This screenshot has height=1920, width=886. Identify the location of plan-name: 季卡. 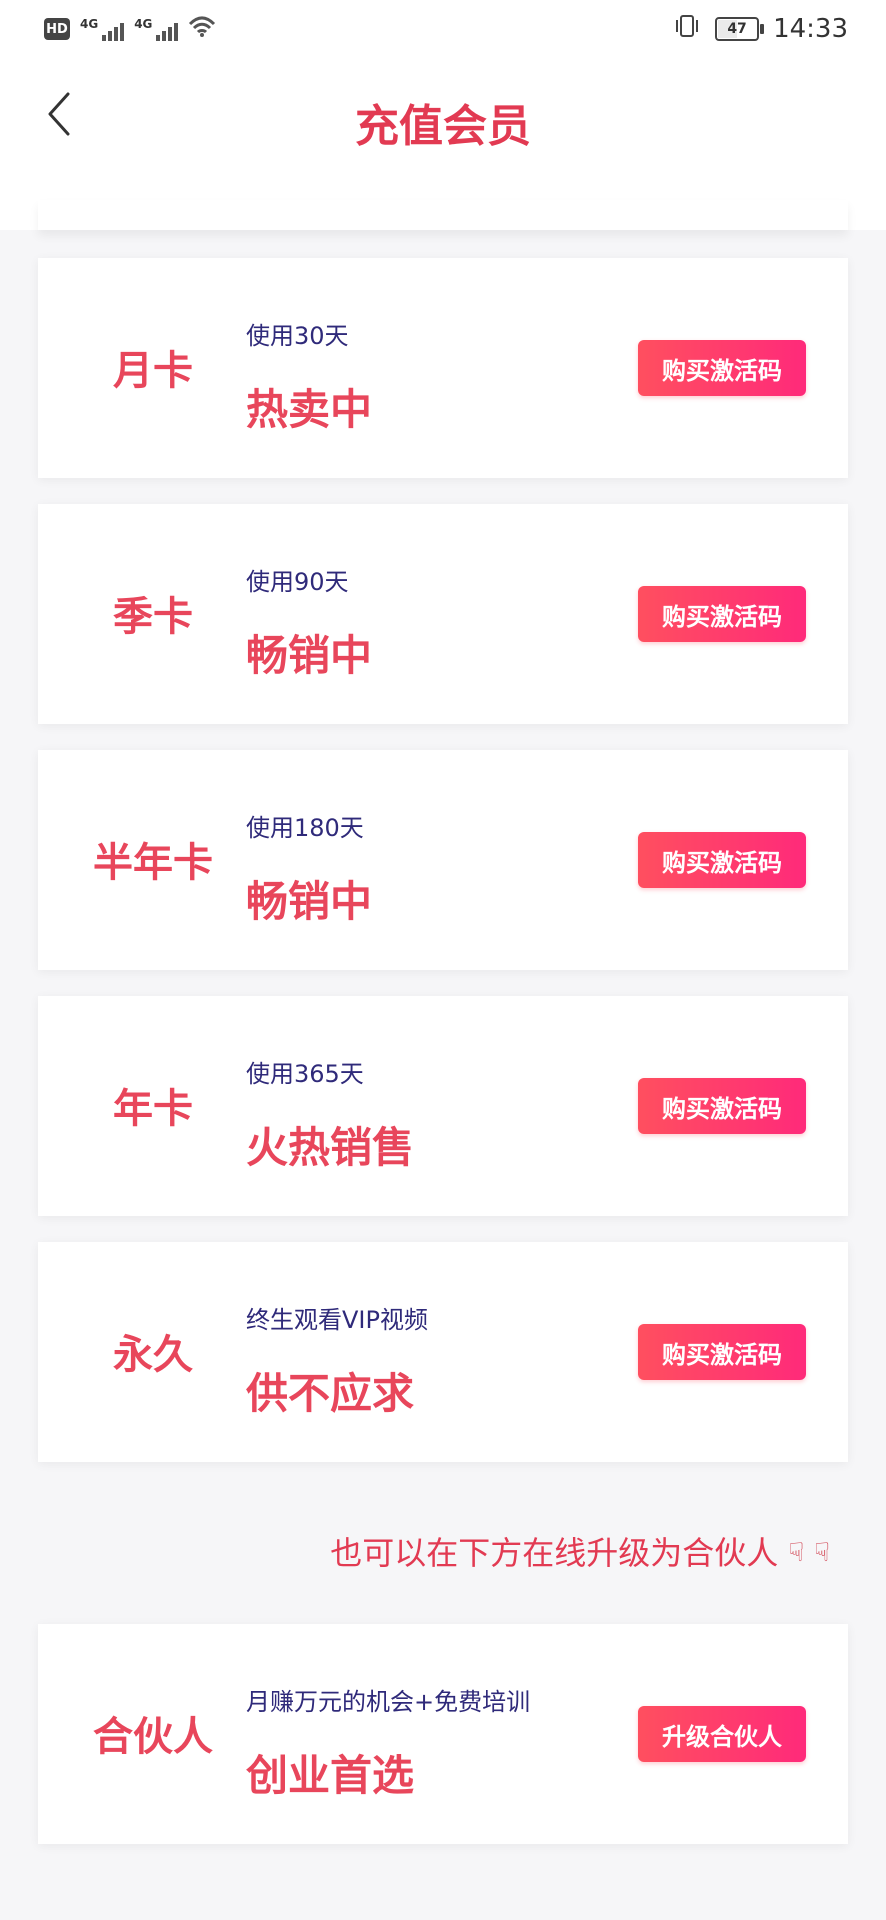
(153, 617).